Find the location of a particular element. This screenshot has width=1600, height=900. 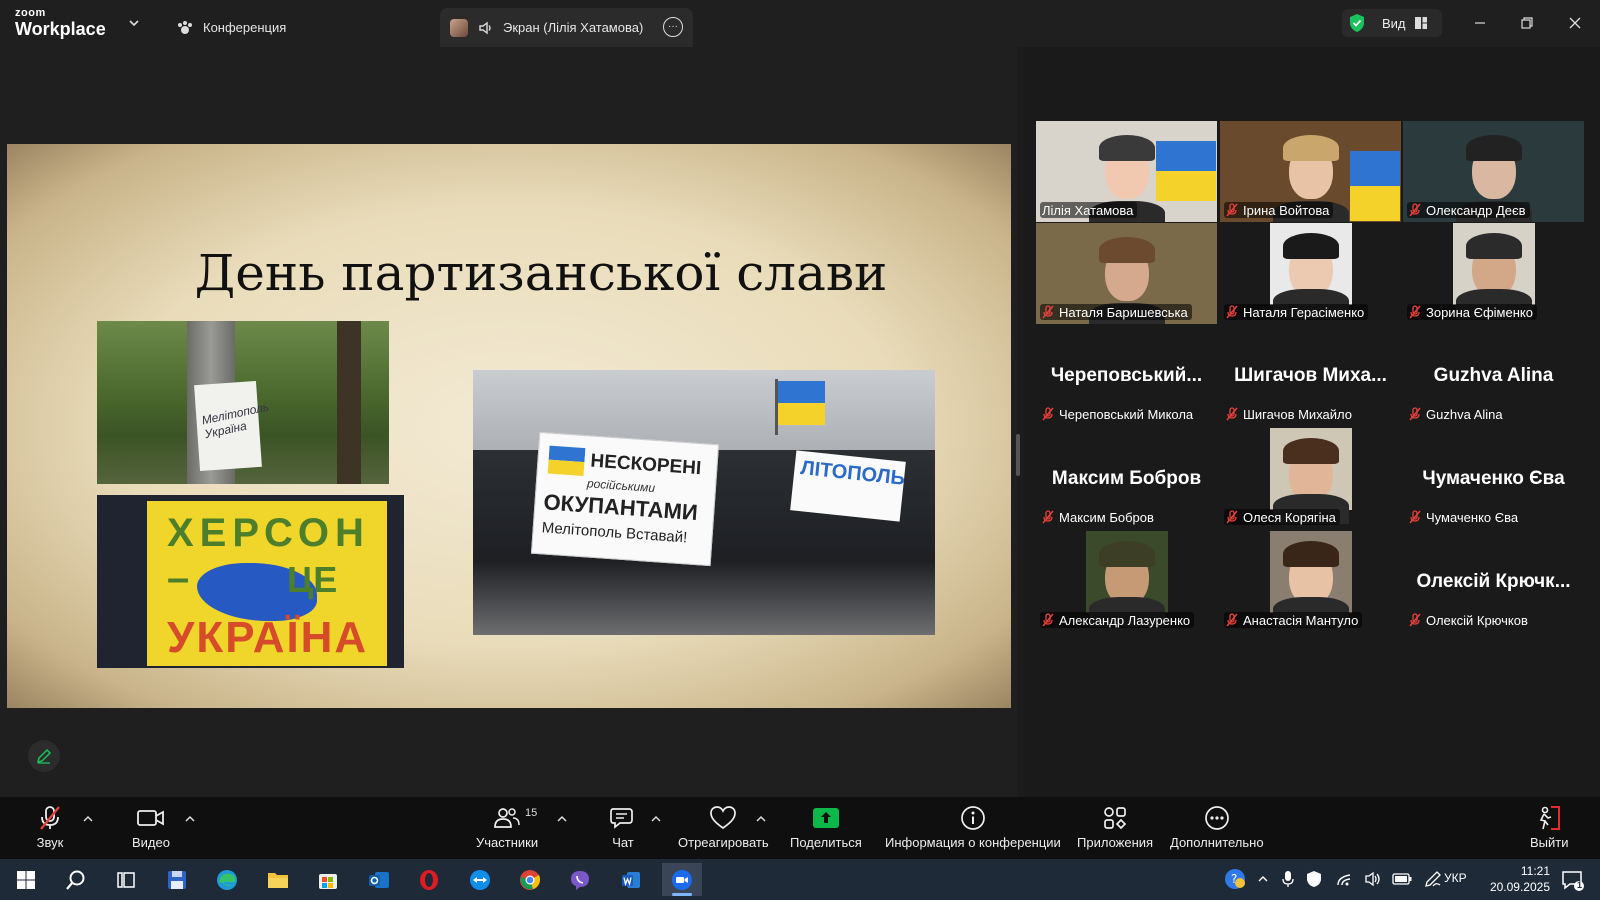

leave-button: Выйти is located at coordinates (1549, 826).